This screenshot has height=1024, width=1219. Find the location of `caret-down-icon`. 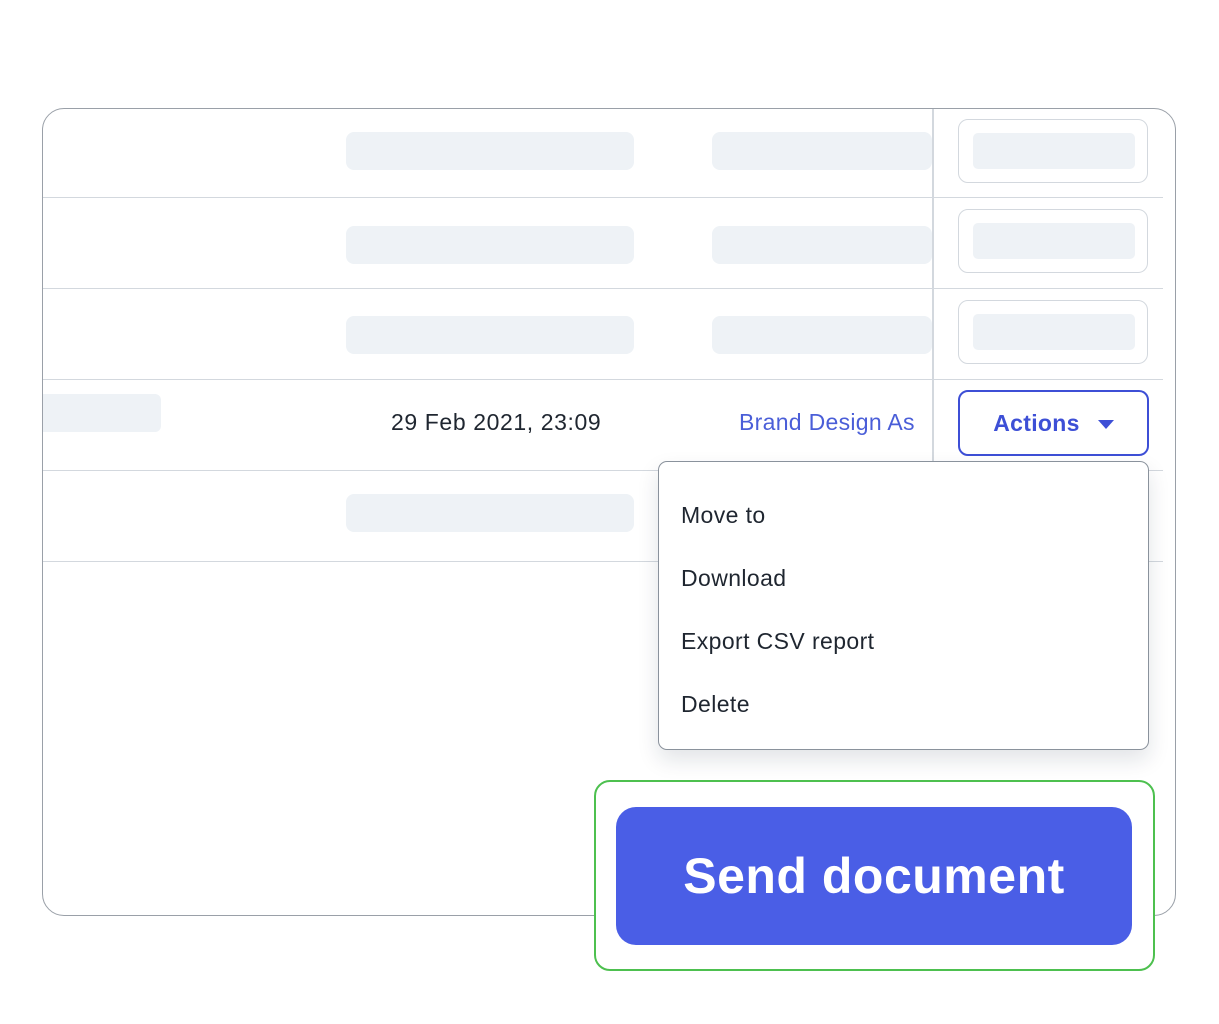

caret-down-icon is located at coordinates (1105, 424).